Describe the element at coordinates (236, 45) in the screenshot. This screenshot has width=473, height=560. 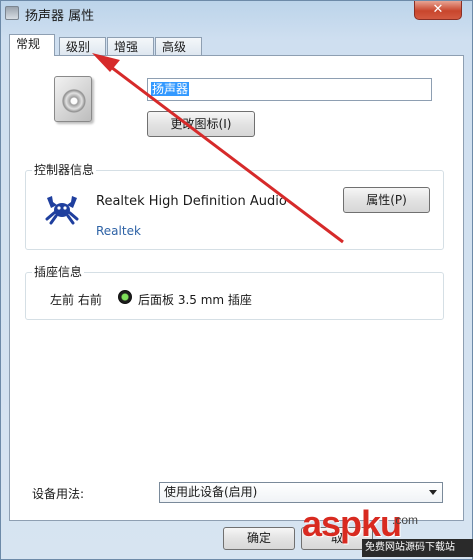
I see `tab-strip: 常规 级别 增强 高级` at that location.